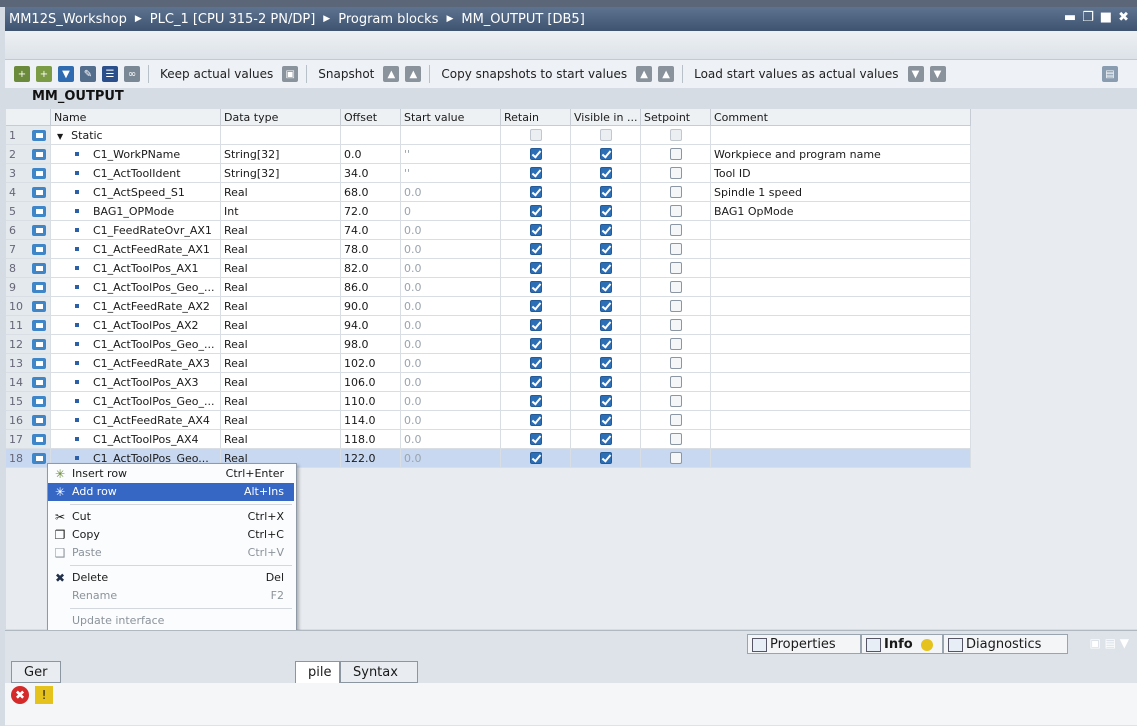 The height and width of the screenshot is (726, 1137). I want to click on name-cell: C1_WorkPName, so click(136, 154).